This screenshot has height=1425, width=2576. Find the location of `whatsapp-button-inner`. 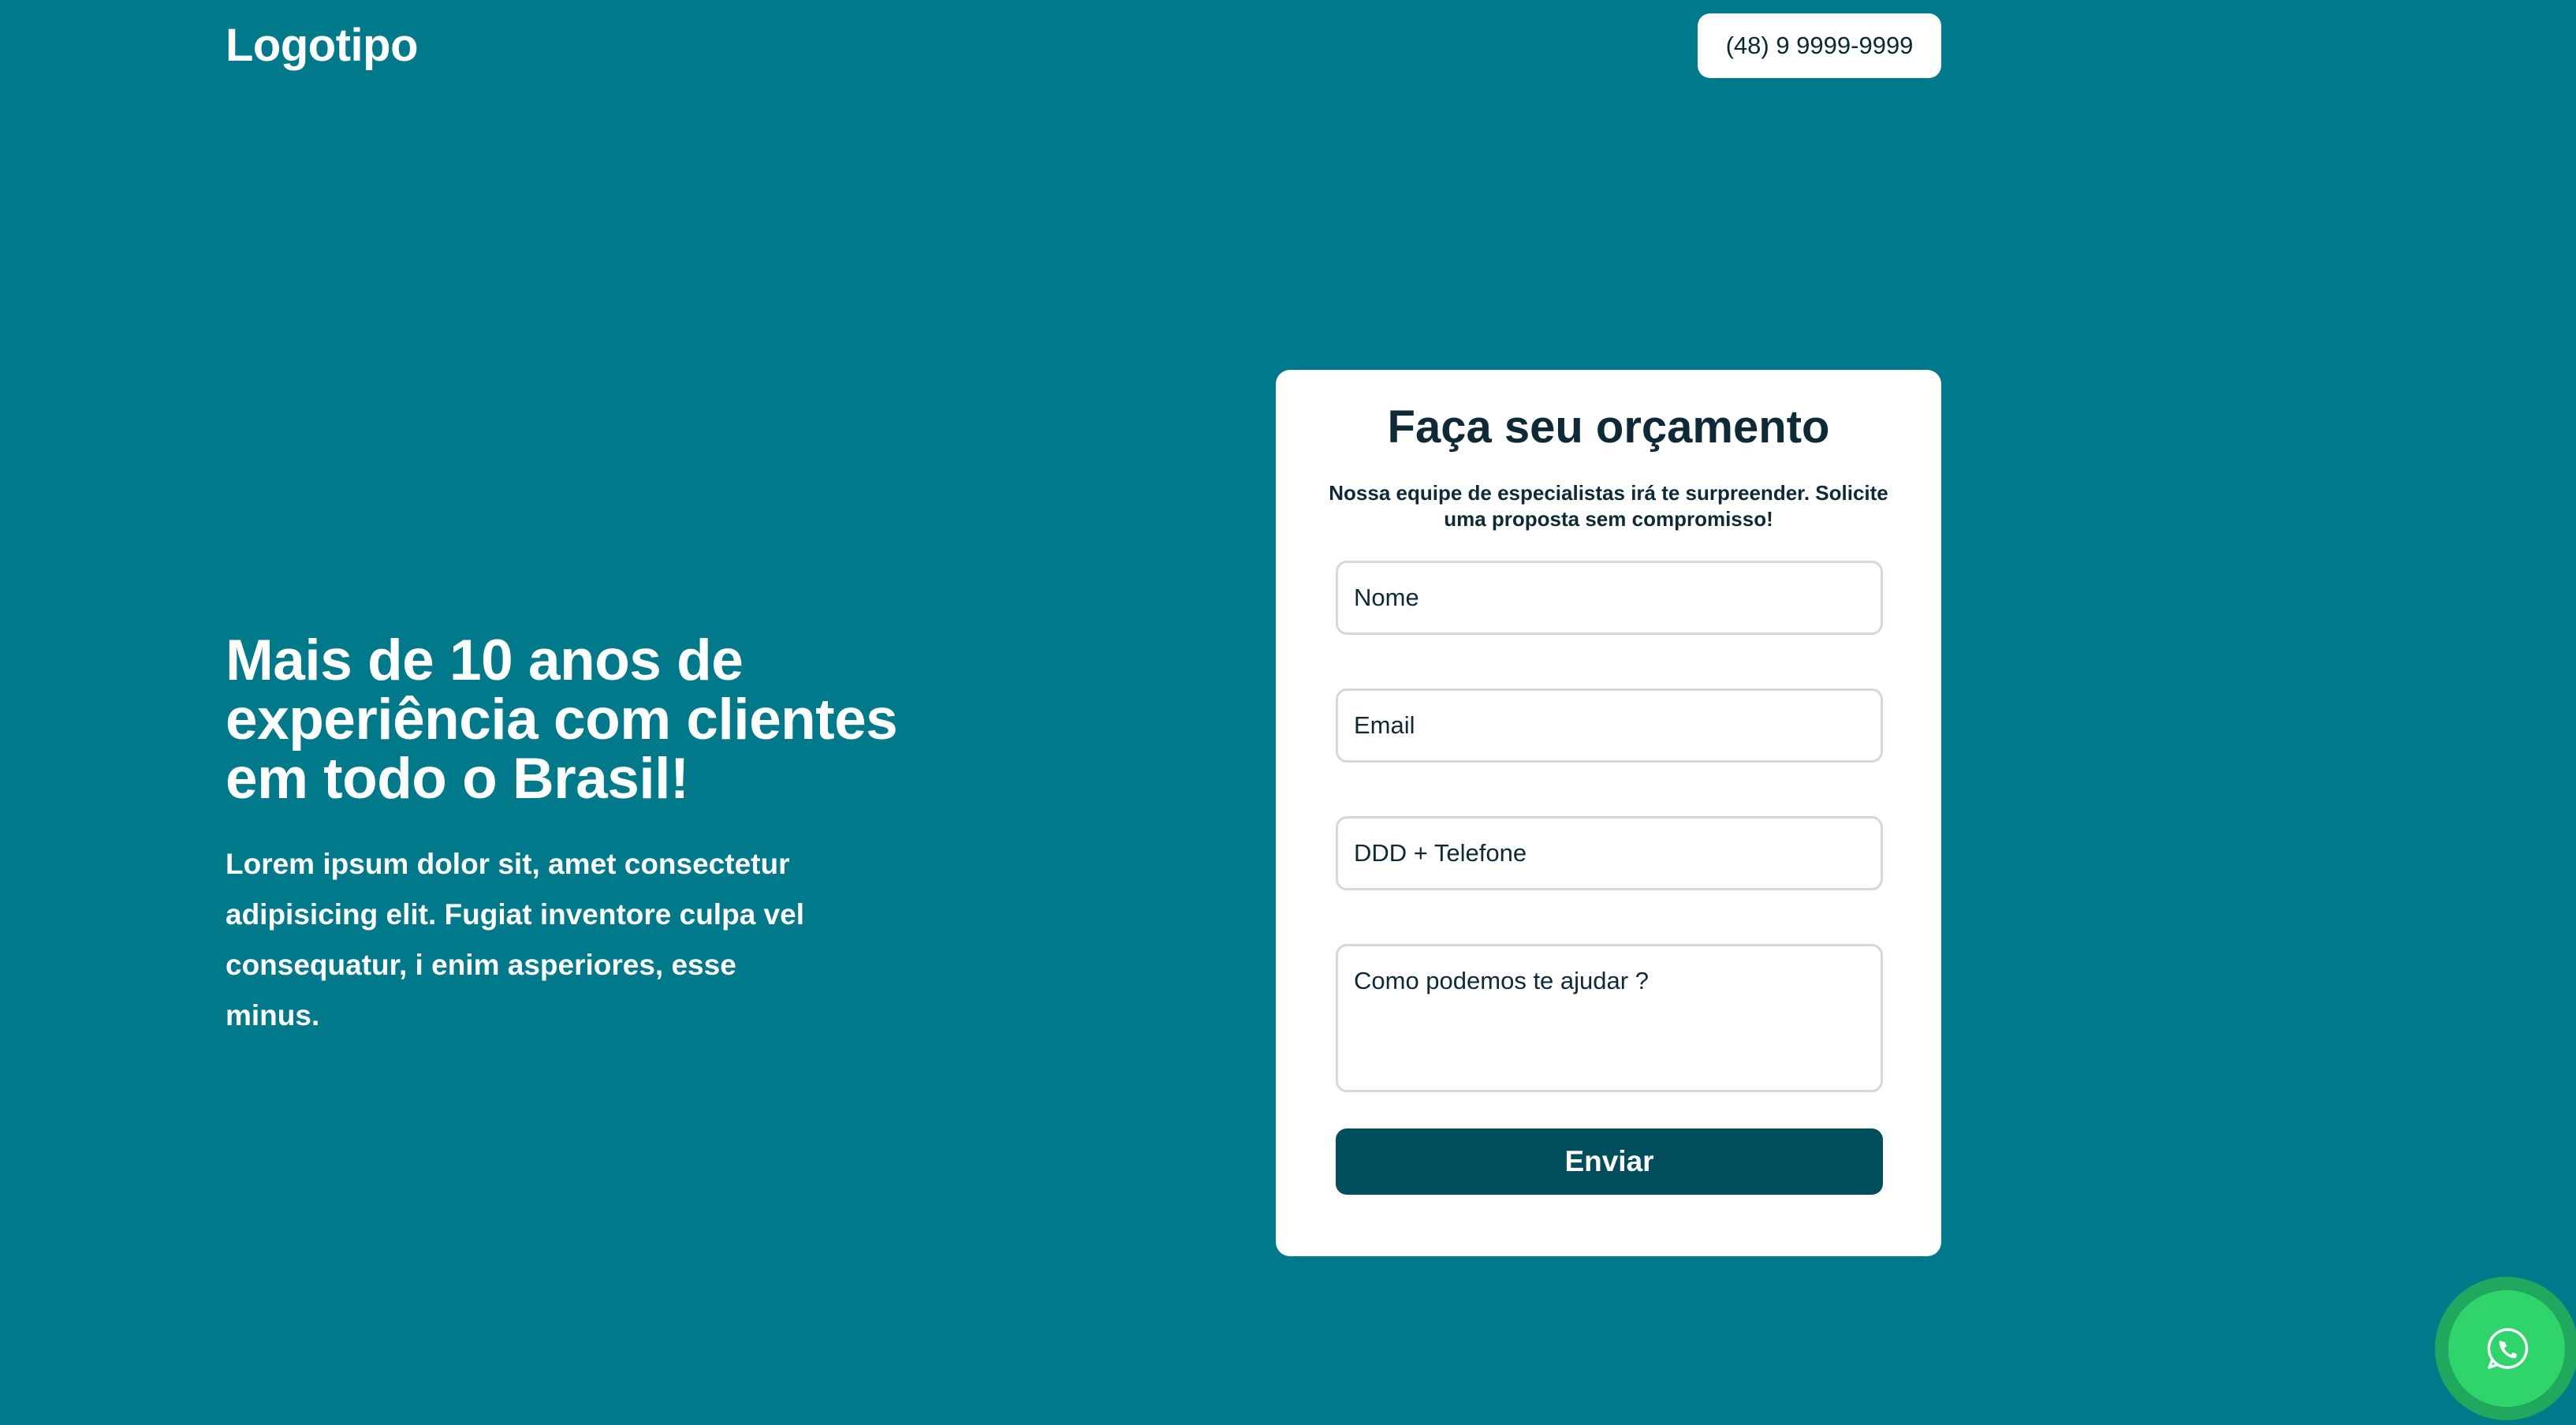

whatsapp-button-inner is located at coordinates (2507, 1349).